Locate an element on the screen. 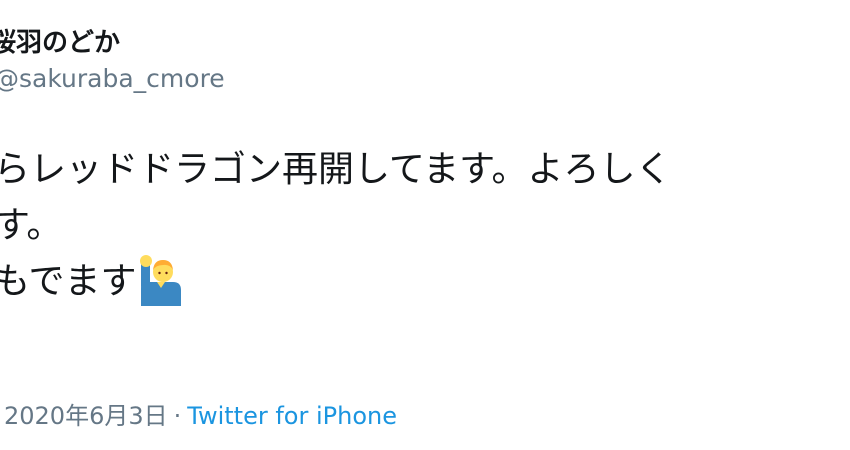 Image resolution: width=850 pixels, height=450 pixels. tweet-meta: 2020年6月3日 · Twitter for iPhone is located at coordinates (200, 413).